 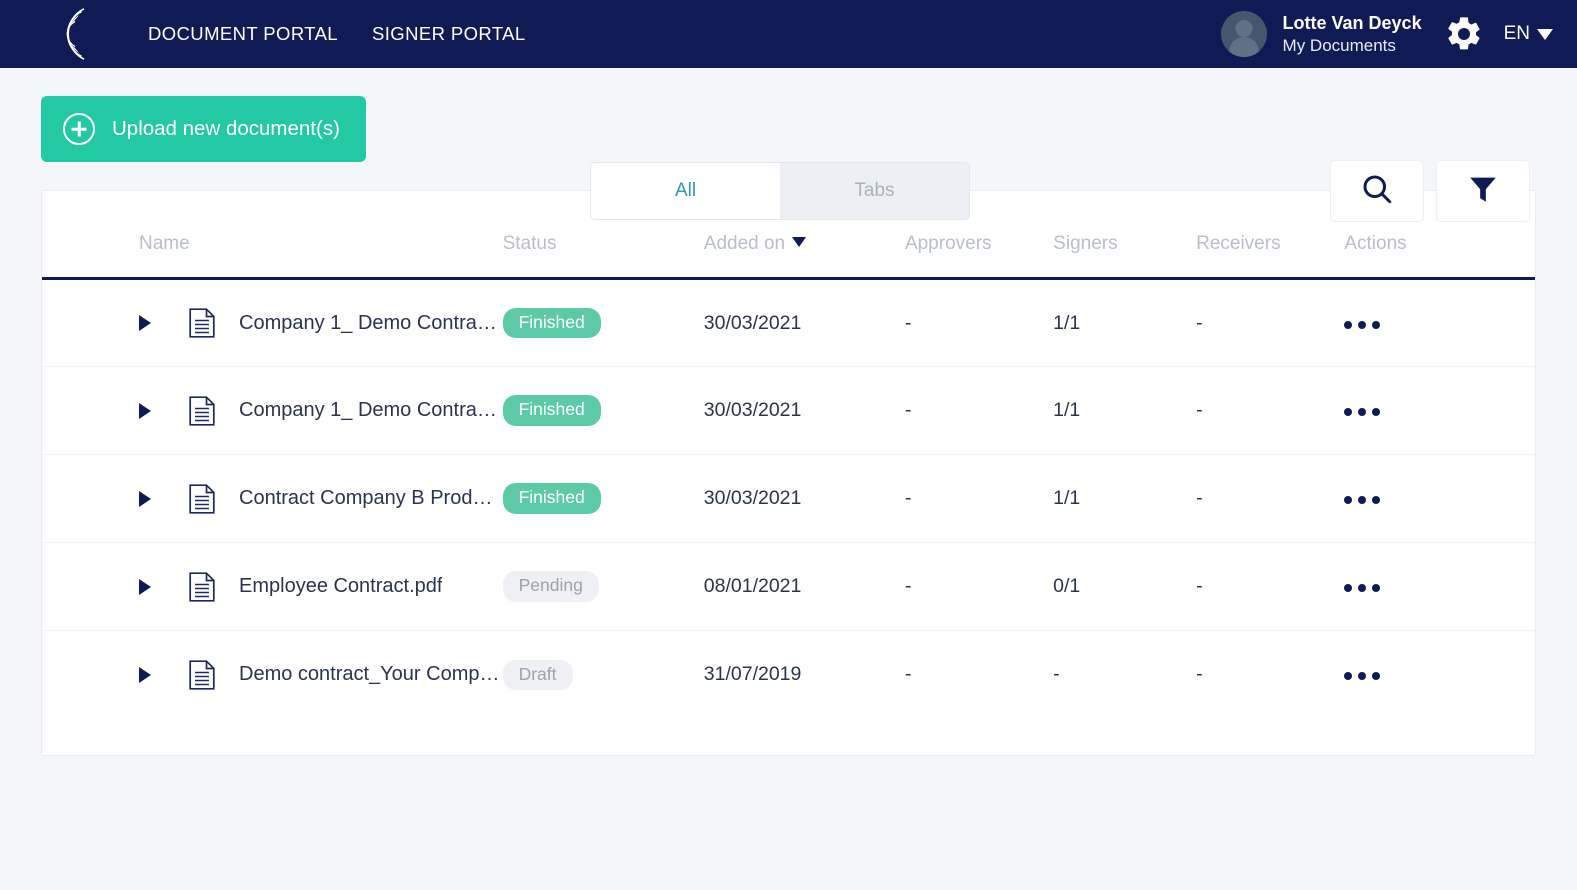 What do you see at coordinates (226, 128) in the screenshot?
I see `upload-button-label: Upload new document(s)` at bounding box center [226, 128].